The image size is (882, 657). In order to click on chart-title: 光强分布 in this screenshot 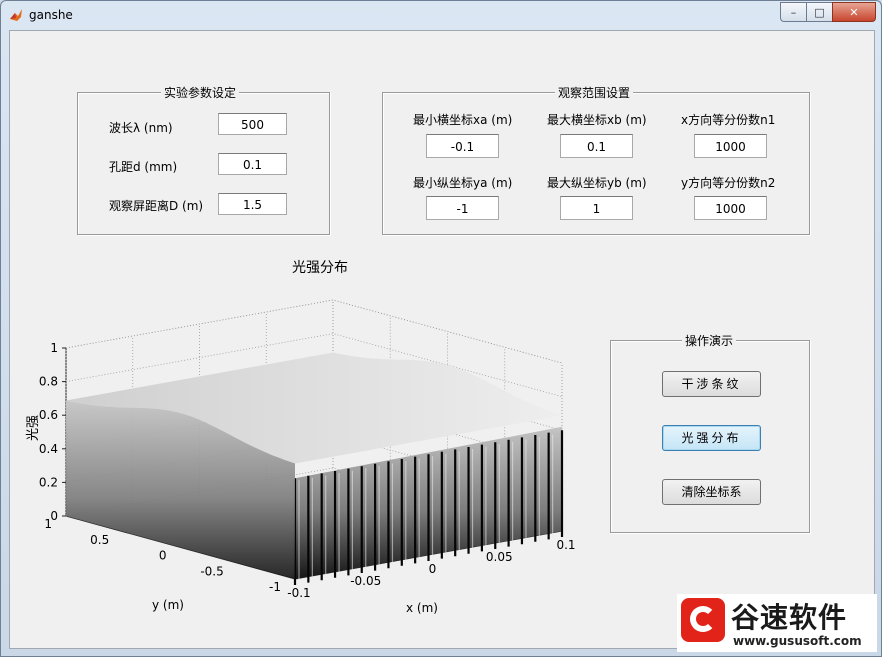, I will do `click(320, 268)`.